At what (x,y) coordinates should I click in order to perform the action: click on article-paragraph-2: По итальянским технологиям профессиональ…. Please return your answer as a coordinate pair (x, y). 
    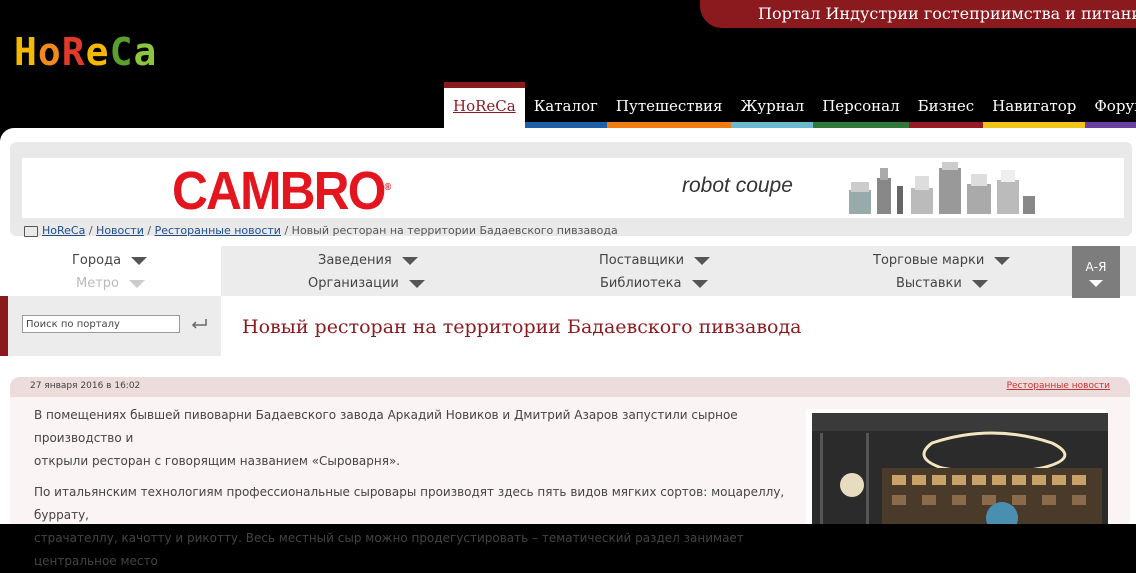
    Looking at the image, I should click on (409, 526).